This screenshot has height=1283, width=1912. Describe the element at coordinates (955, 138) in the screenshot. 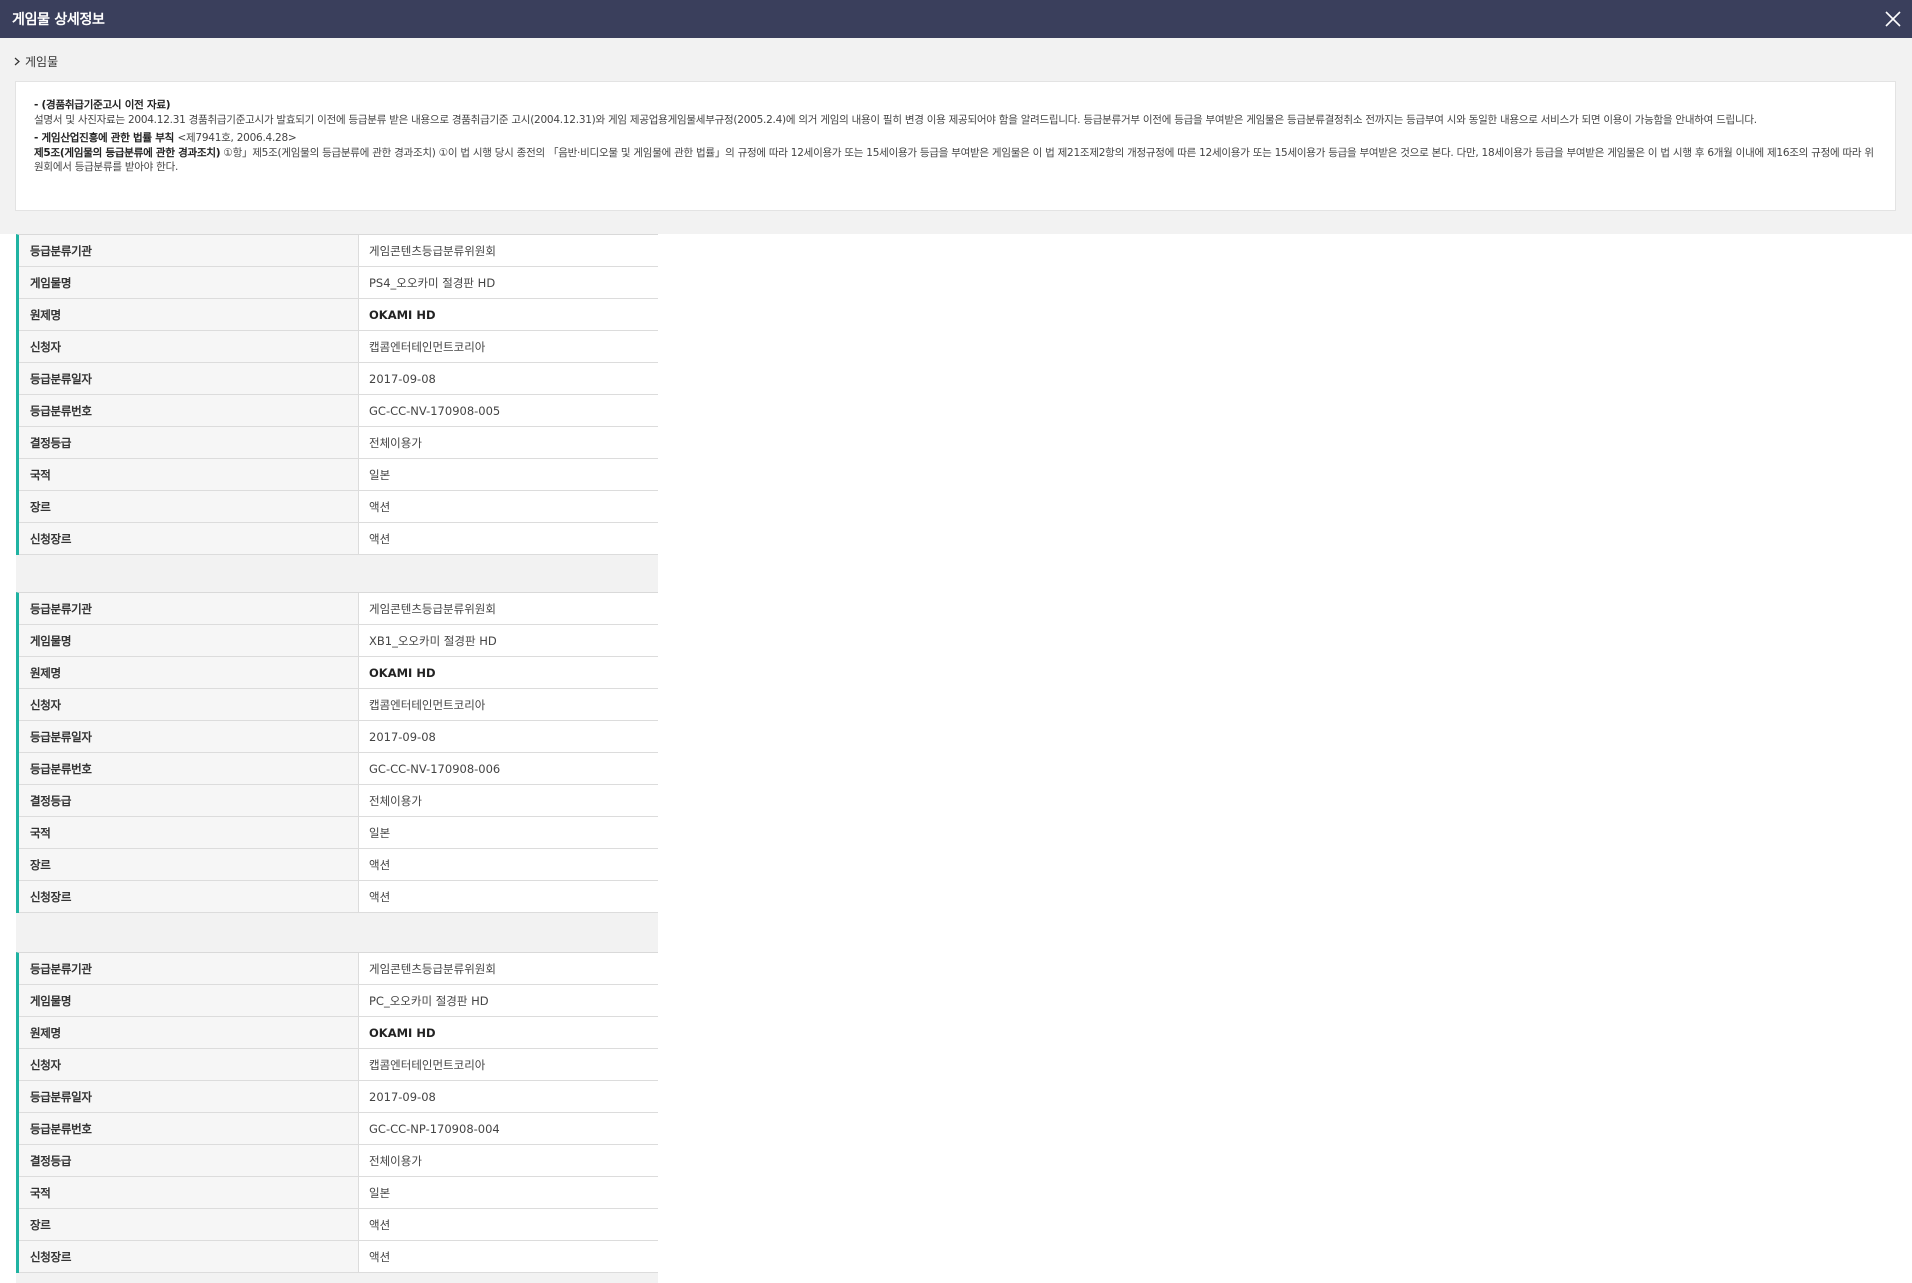

I see `notice-heading-2-line: - 게임산업진흥에 관한 법률 부칙 <제7941호, 2006.4.28>` at that location.